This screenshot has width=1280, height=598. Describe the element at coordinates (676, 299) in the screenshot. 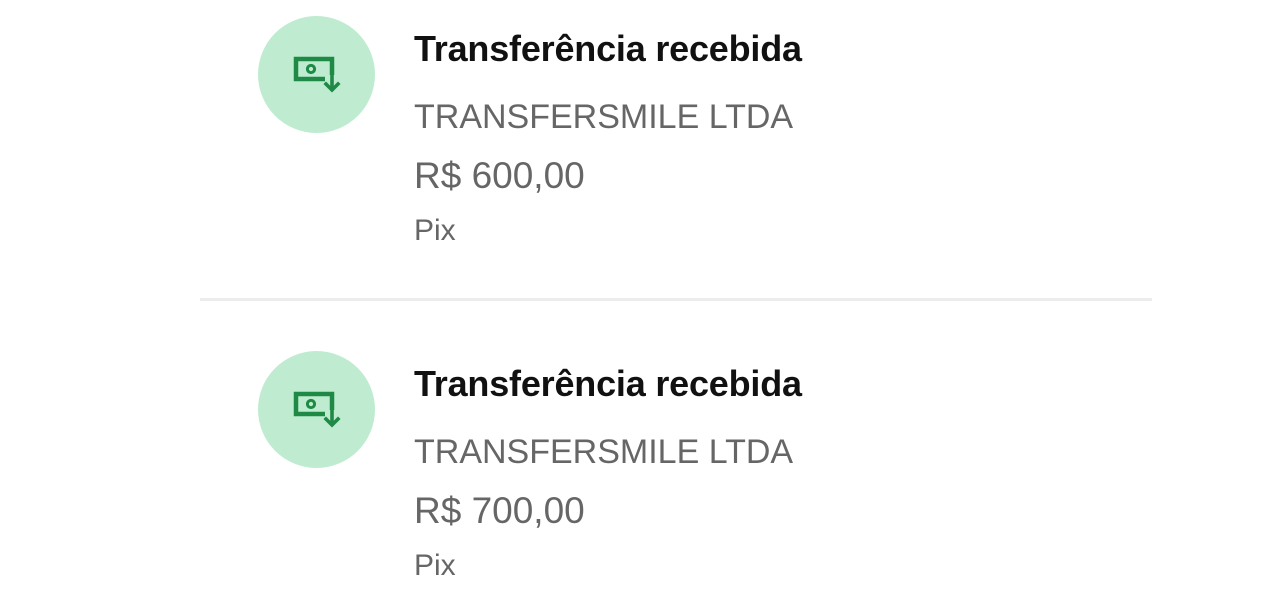

I see `divider` at that location.